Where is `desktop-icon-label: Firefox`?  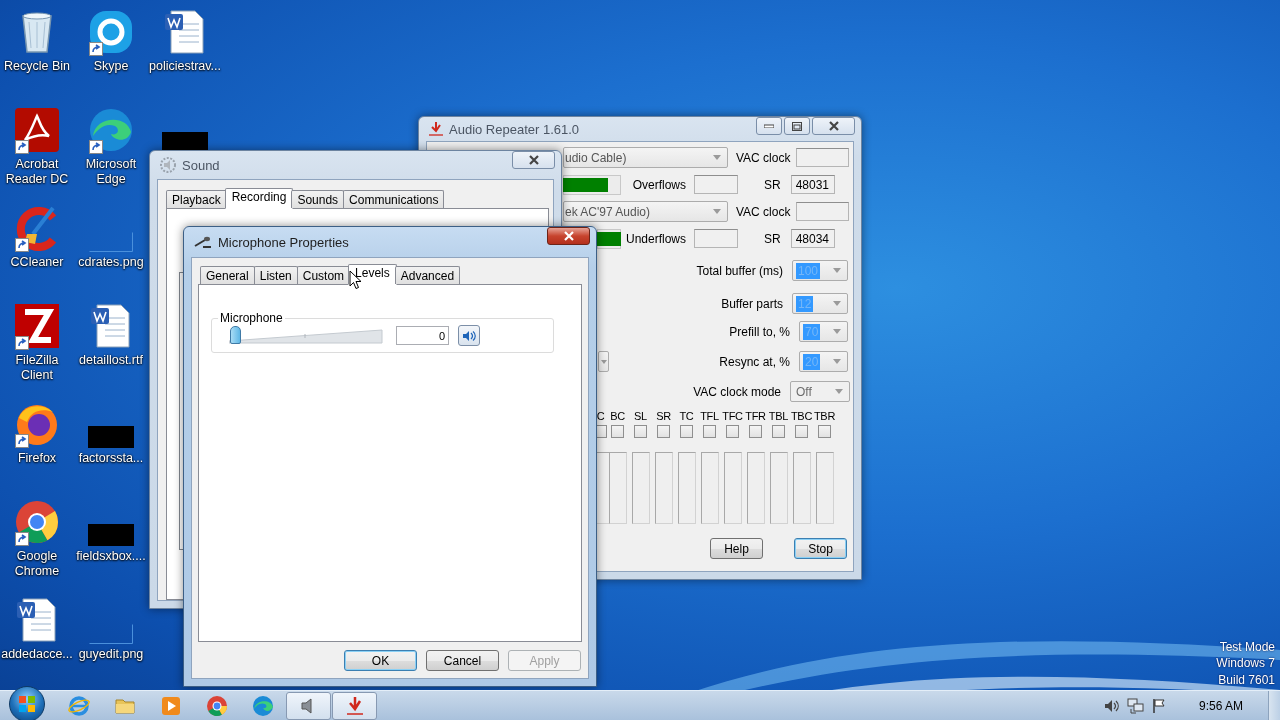
desktop-icon-label: Firefox is located at coordinates (37, 458).